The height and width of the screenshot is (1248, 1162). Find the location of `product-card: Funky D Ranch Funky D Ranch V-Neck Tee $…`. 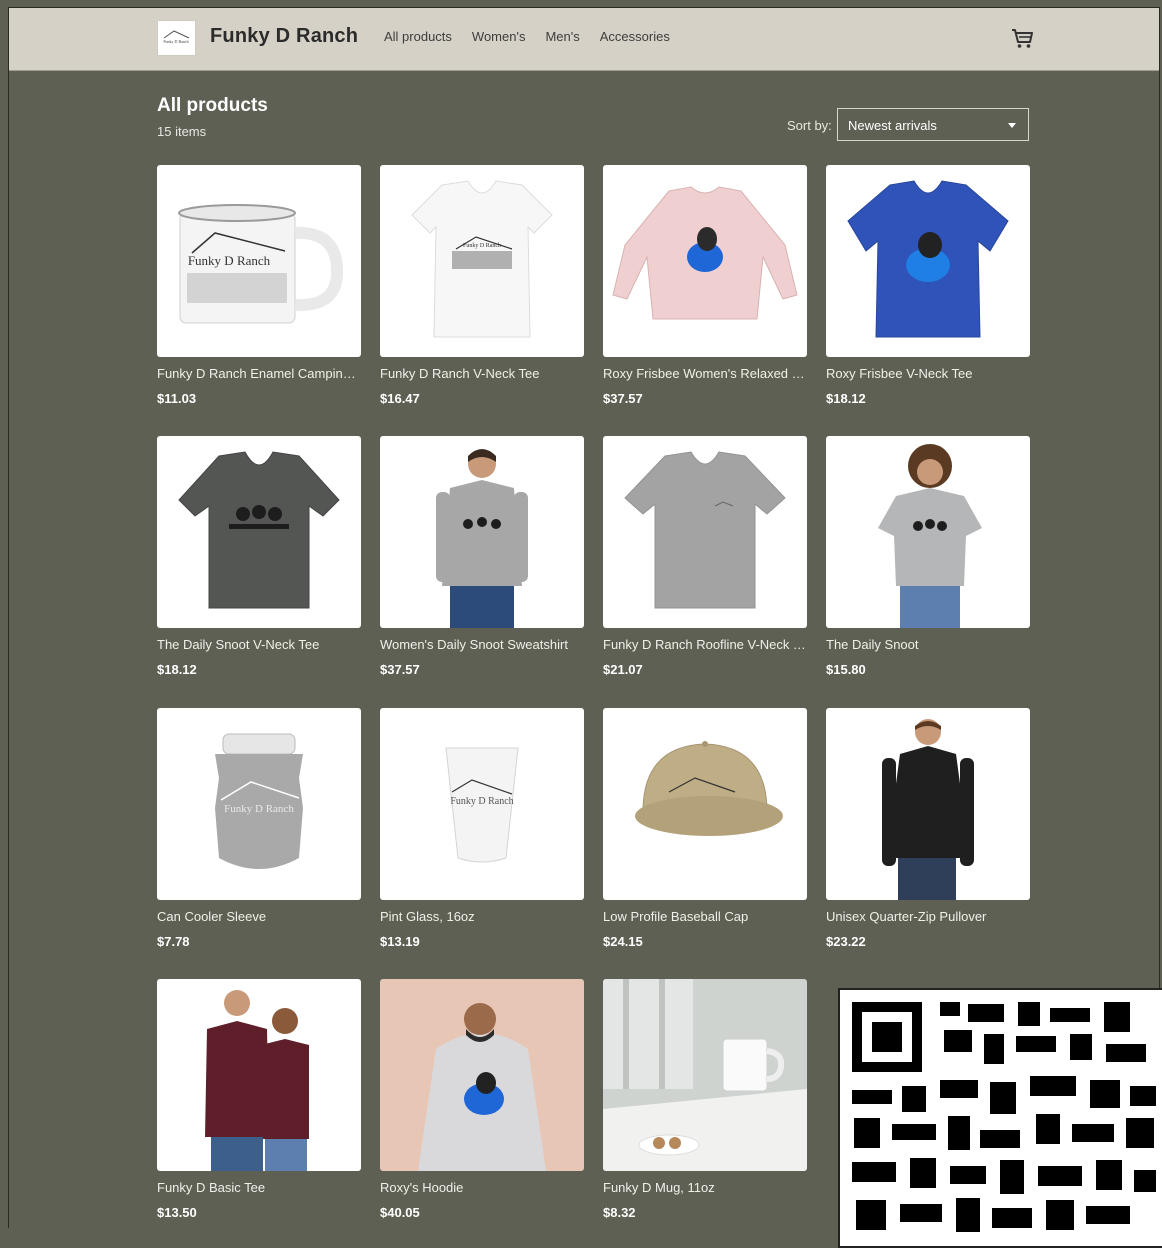

product-card: Funky D Ranch Funky D Ranch V-Neck Tee $… is located at coordinates (482, 285).